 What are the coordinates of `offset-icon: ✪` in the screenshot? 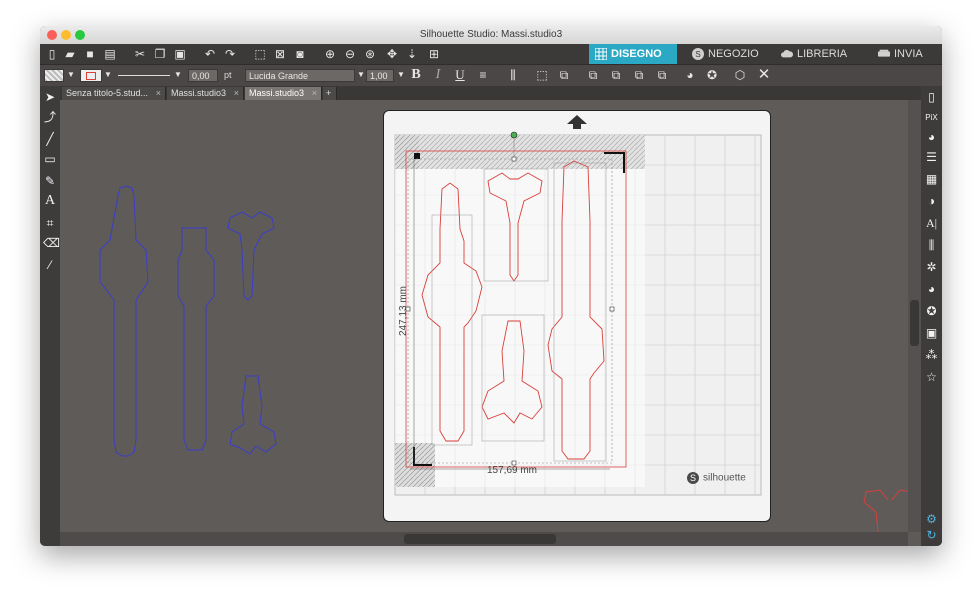 It's located at (931, 311).